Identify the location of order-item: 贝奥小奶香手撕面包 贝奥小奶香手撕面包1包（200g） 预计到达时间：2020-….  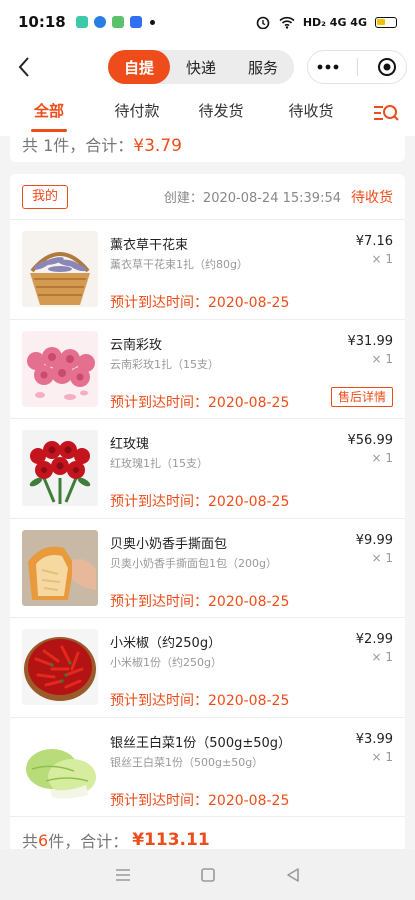
(207, 568).